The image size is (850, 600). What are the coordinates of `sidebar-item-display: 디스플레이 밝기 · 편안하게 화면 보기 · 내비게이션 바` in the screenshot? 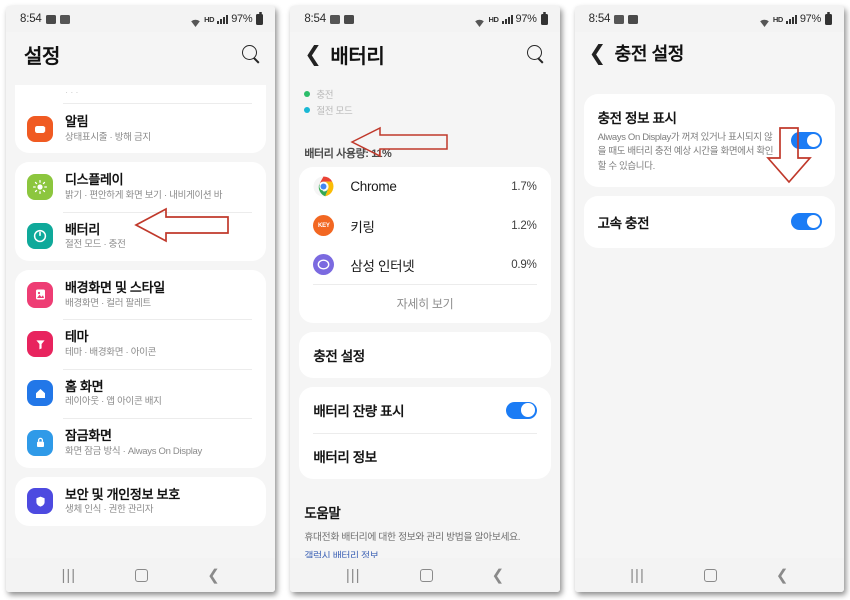 It's located at (140, 186).